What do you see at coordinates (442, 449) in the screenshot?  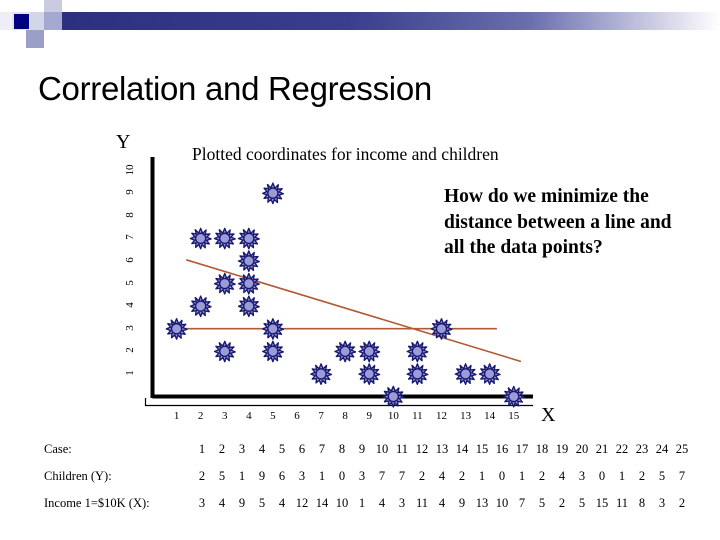 I see `case-row-cell: 13` at bounding box center [442, 449].